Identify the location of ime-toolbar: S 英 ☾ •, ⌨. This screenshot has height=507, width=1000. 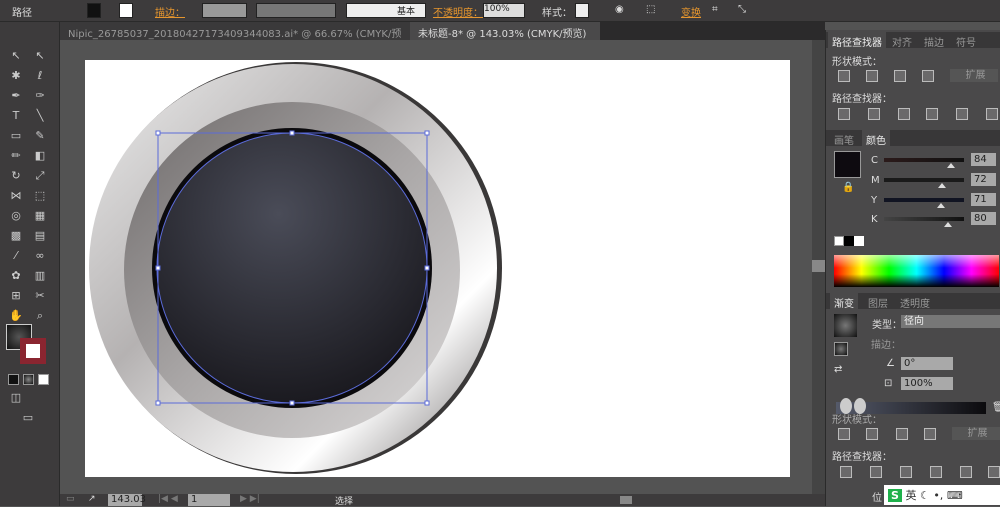
(942, 495).